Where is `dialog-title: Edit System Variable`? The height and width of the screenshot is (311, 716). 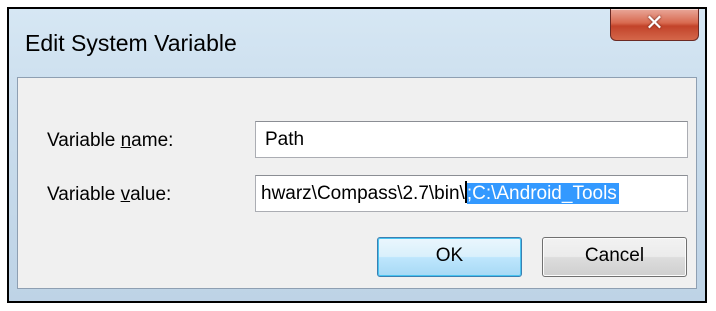 dialog-title: Edit System Variable is located at coordinates (131, 43).